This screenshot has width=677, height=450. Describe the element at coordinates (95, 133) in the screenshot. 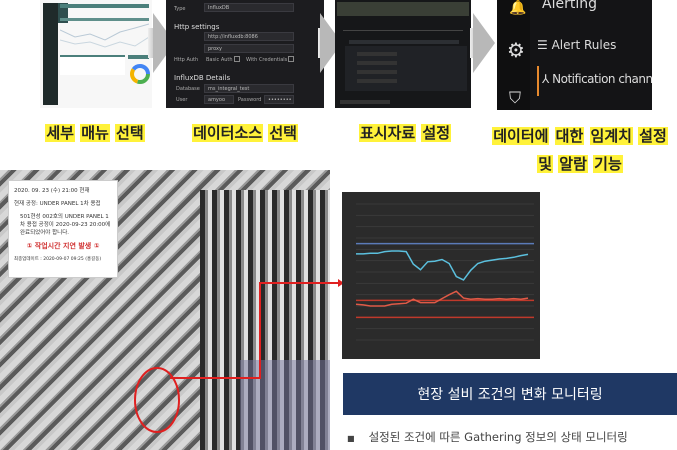

I see `caption-step-1: 세부 매뉴 선택` at that location.